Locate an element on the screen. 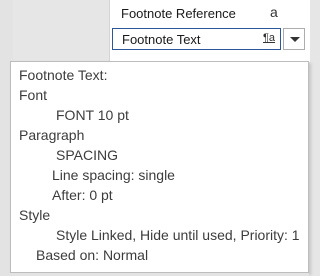  styles-pane: Footnote Reference a Footnote Text ¶a is located at coordinates (209, 31).